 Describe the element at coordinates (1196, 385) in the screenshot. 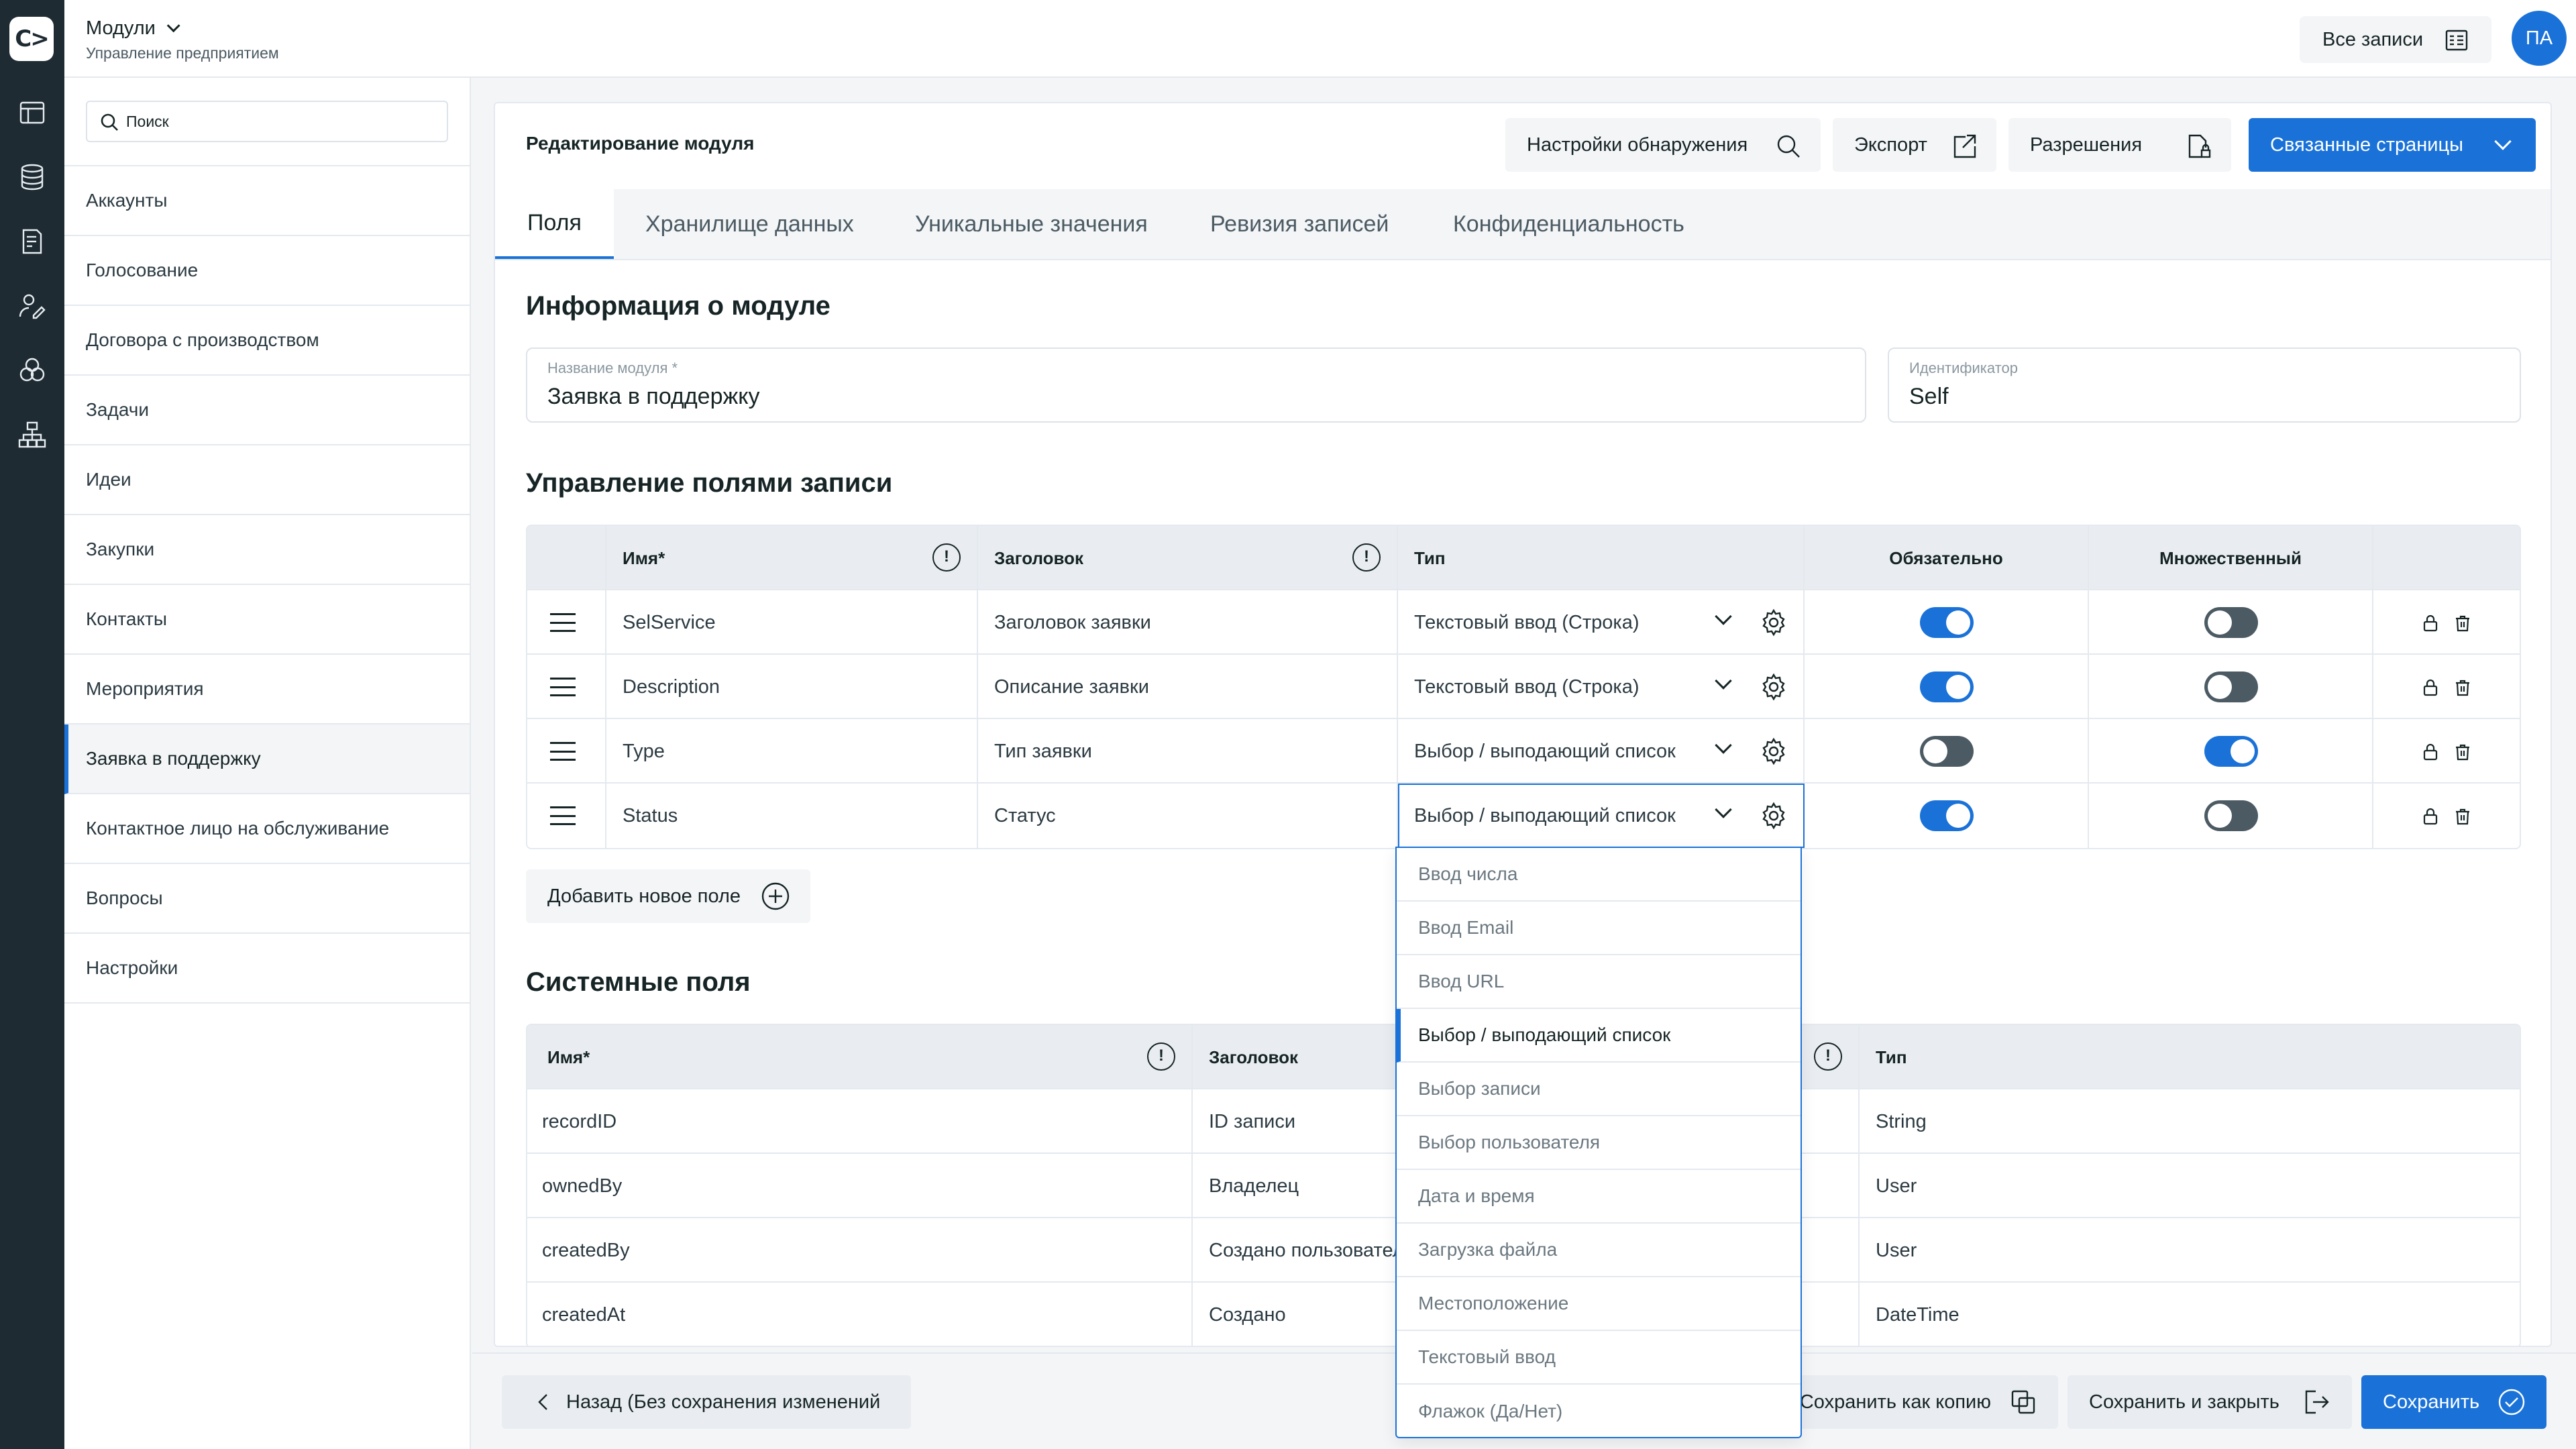

I see `module-name-field: Название модуля * Заявка в поддержку` at that location.